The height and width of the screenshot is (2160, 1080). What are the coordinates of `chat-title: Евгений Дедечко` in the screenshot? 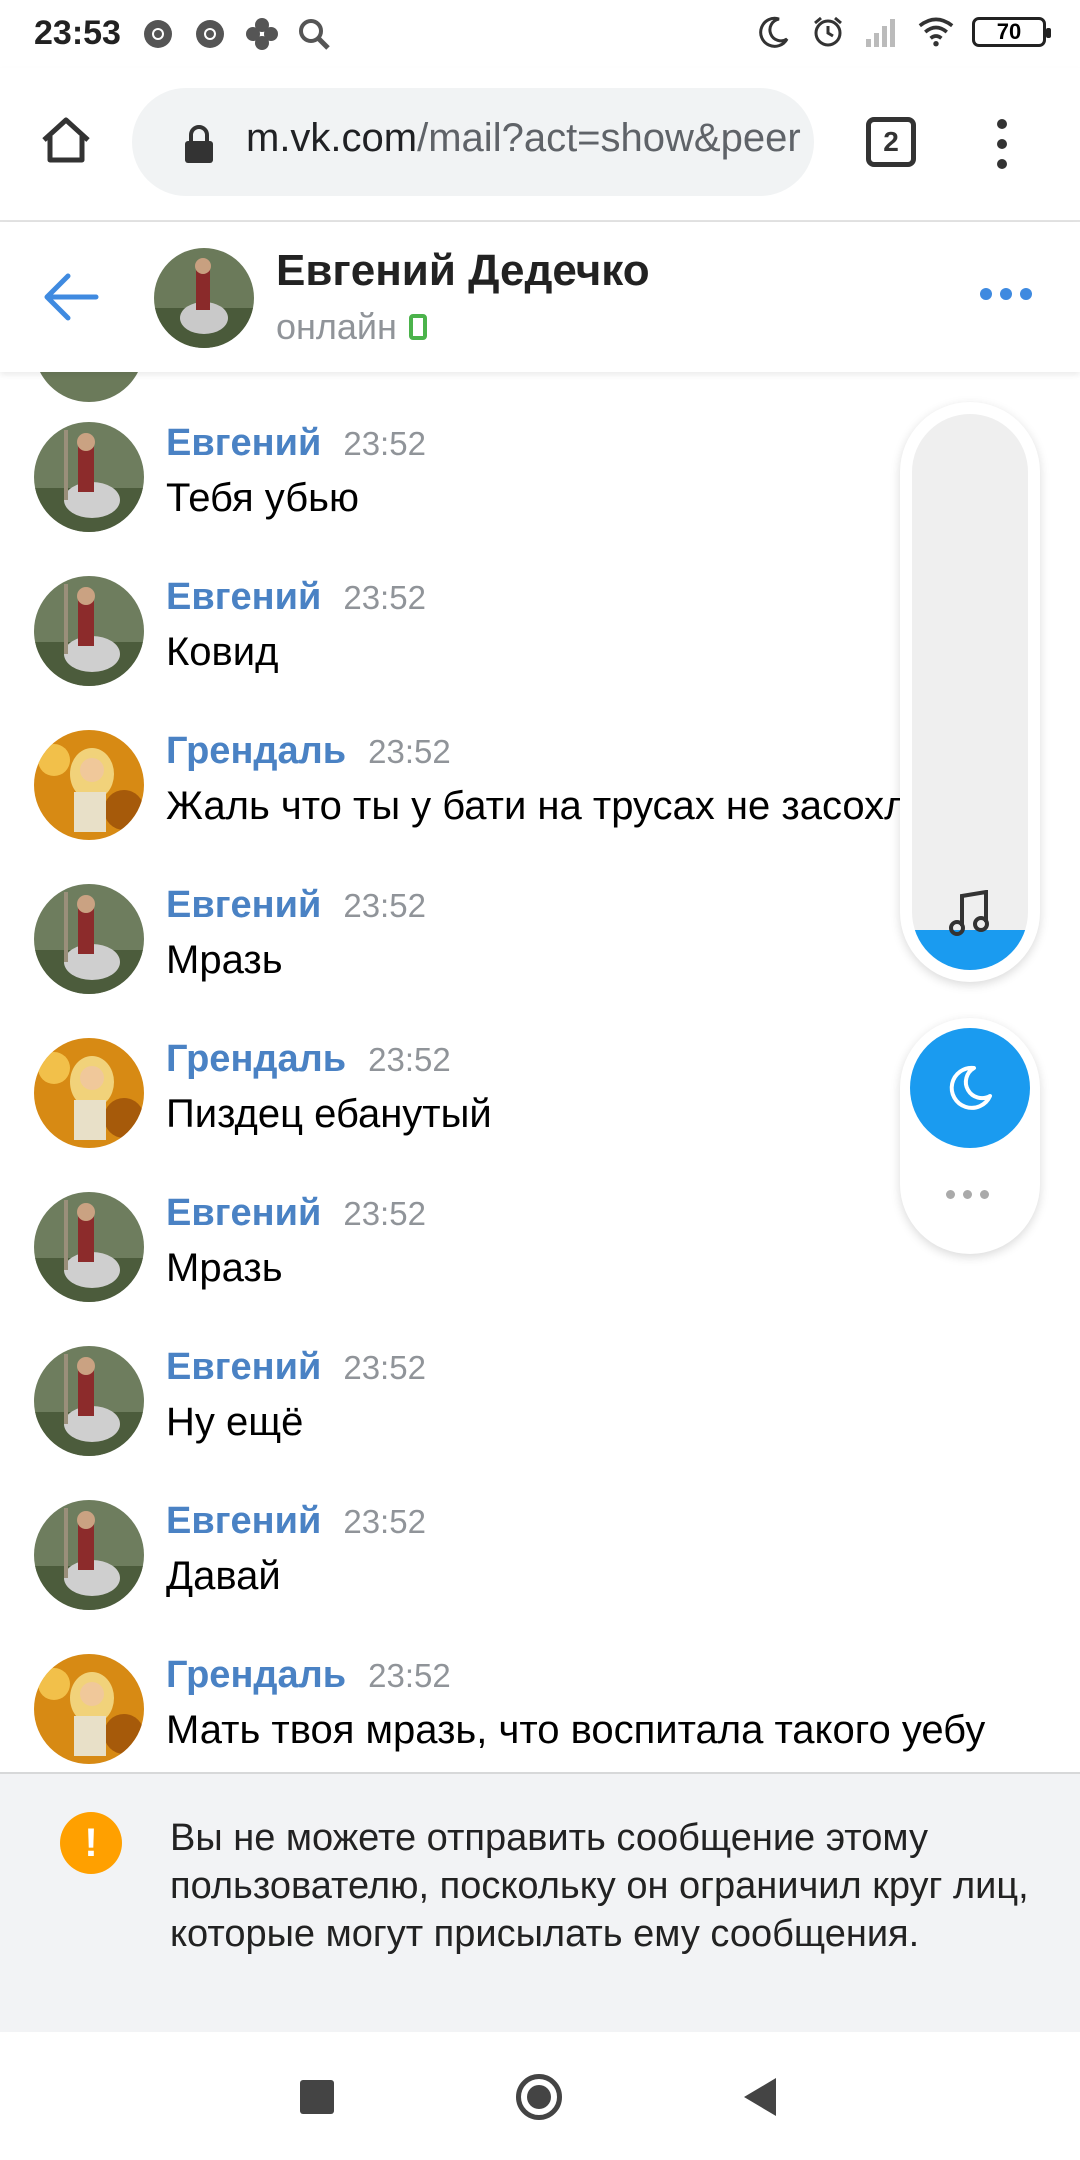 It's located at (463, 270).